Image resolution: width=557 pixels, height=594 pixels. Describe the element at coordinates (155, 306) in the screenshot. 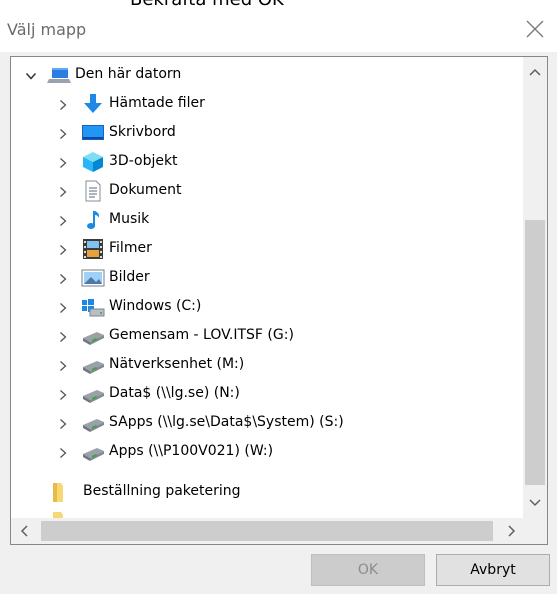

I see `tree-item-label: Windows (C:)` at that location.